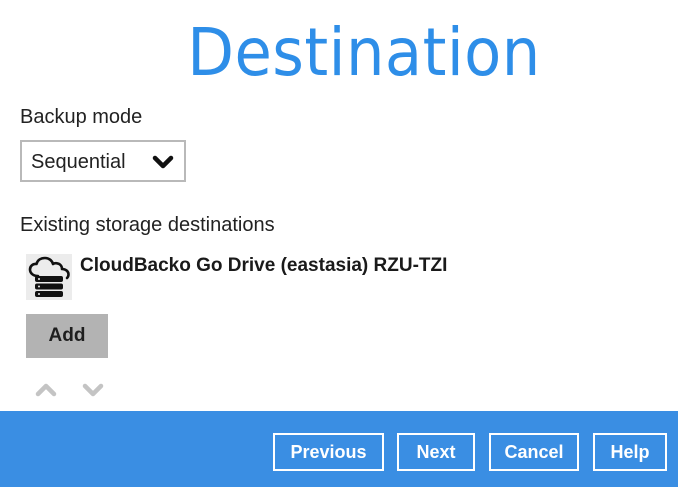  What do you see at coordinates (364, 52) in the screenshot?
I see `page-title: Destination` at bounding box center [364, 52].